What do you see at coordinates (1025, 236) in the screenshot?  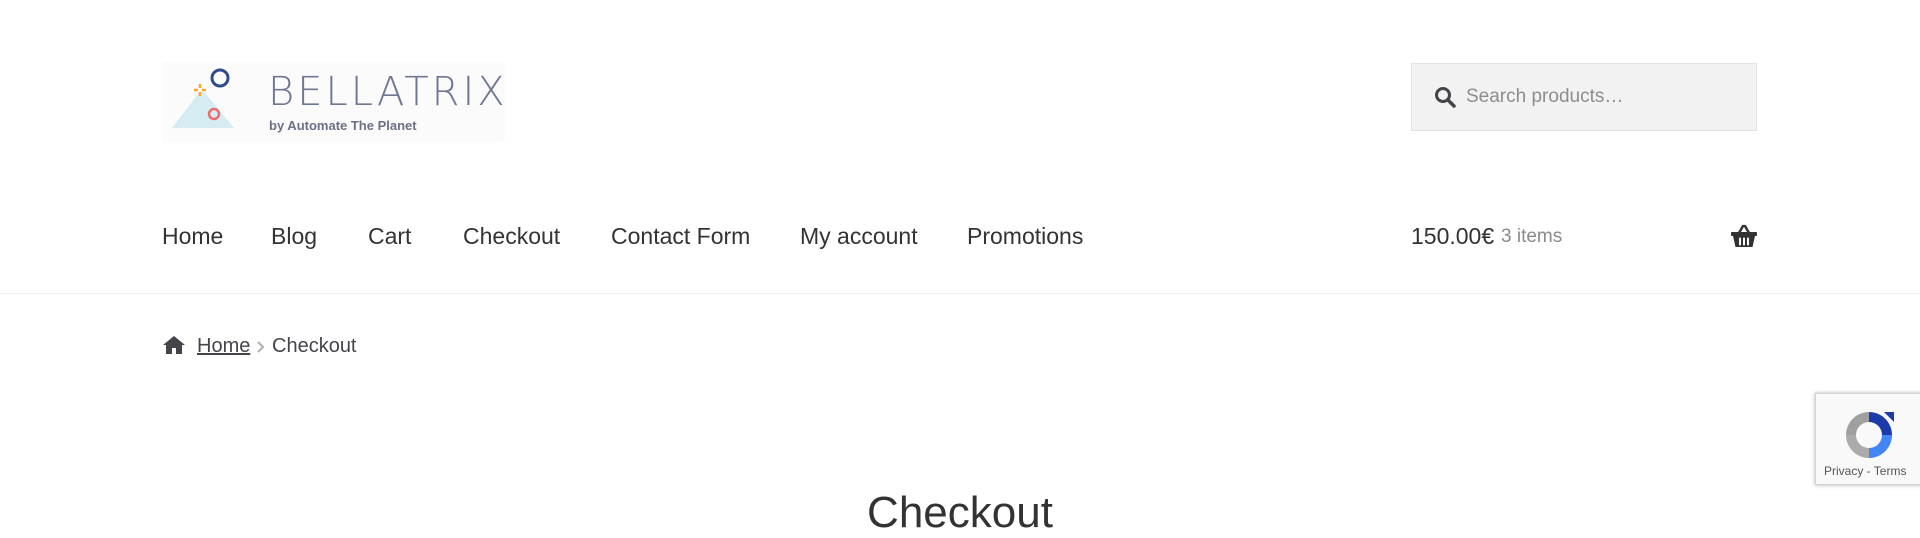 I see `nav-item-promotions: Promotions` at bounding box center [1025, 236].